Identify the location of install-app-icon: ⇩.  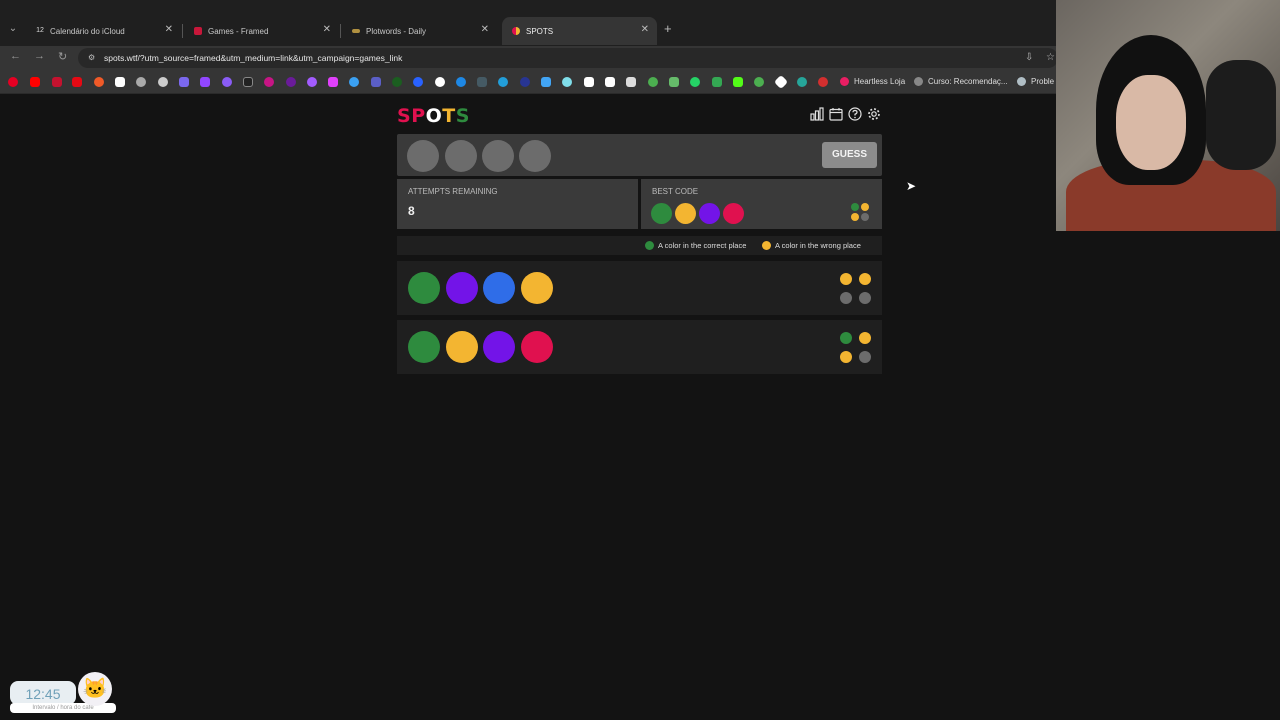
(1029, 57).